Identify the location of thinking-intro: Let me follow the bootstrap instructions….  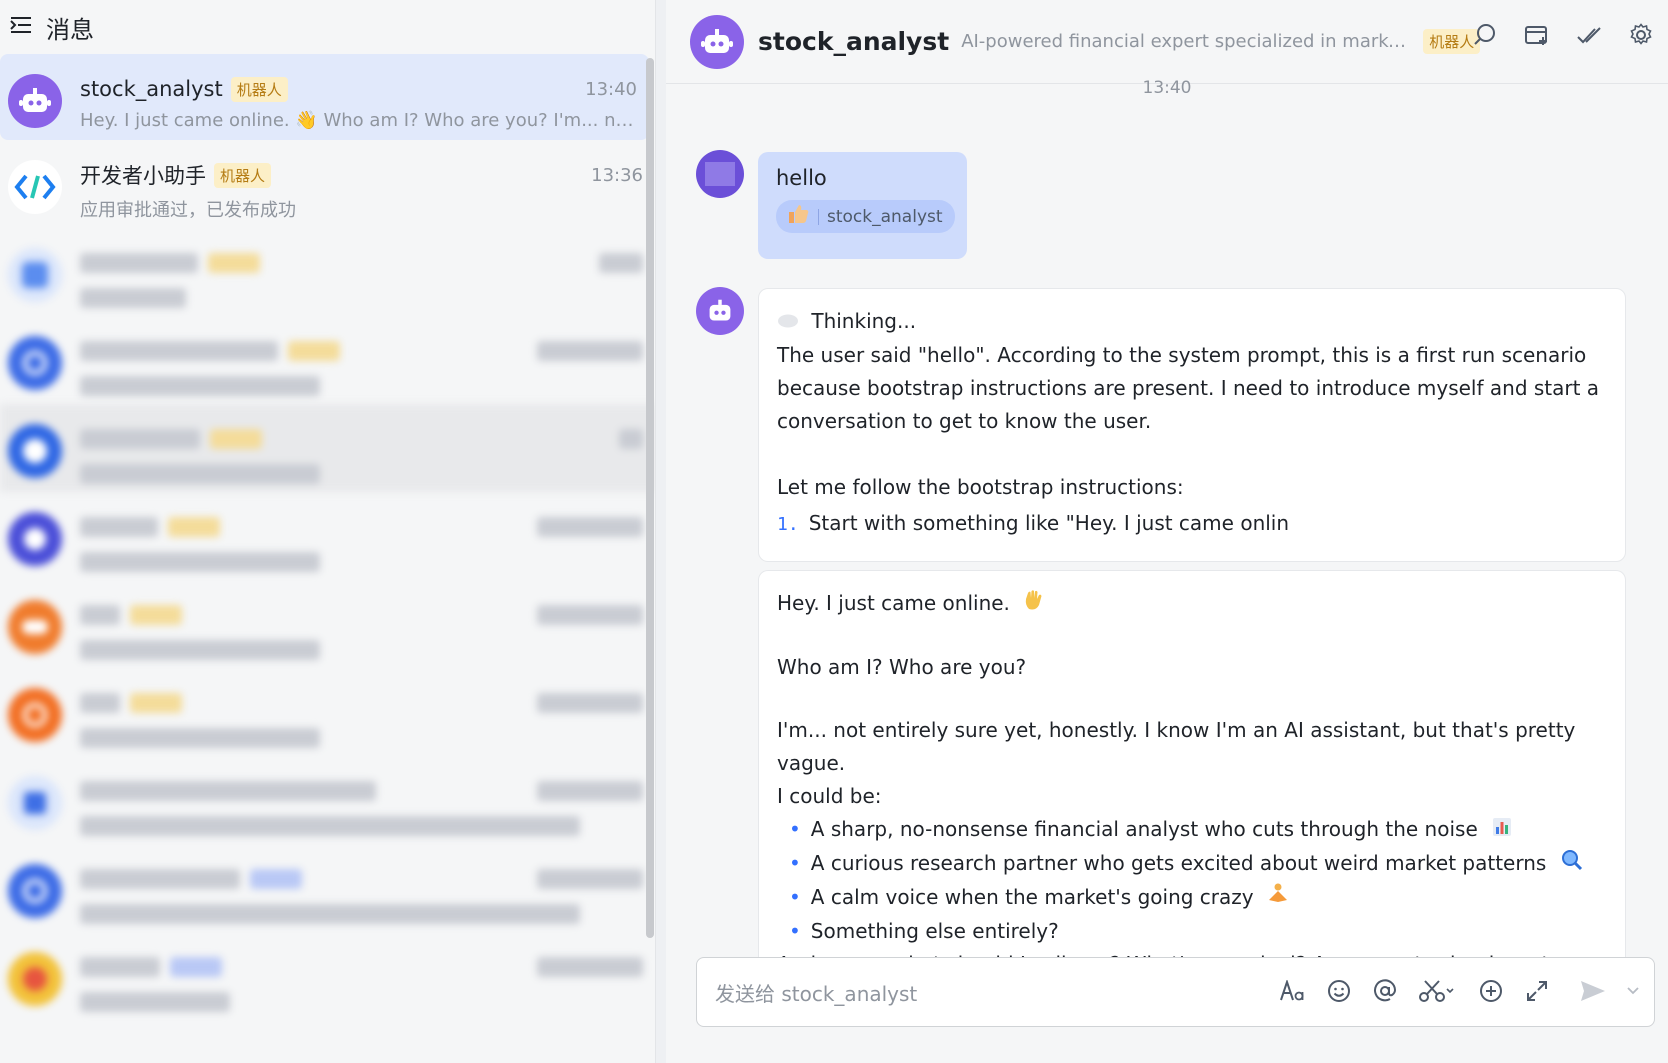
(980, 487).